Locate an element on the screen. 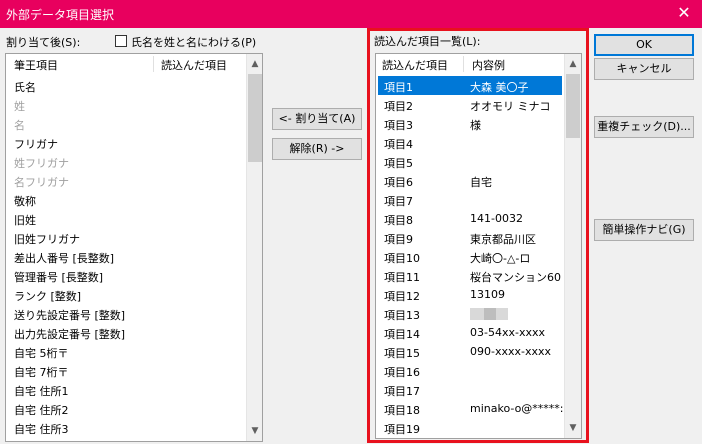  list-item: 項目6 自宅 is located at coordinates (470, 180).